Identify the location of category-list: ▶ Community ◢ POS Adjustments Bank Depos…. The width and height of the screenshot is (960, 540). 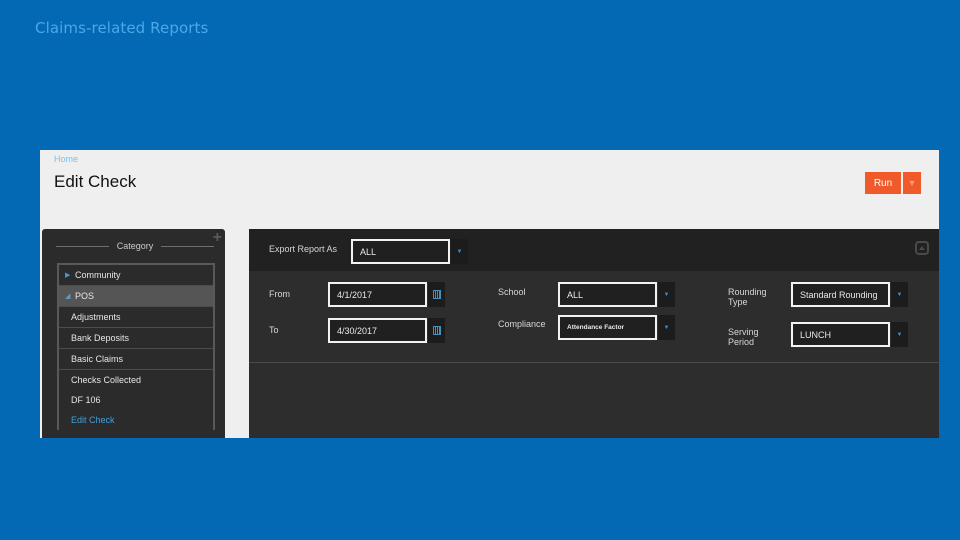
(136, 346).